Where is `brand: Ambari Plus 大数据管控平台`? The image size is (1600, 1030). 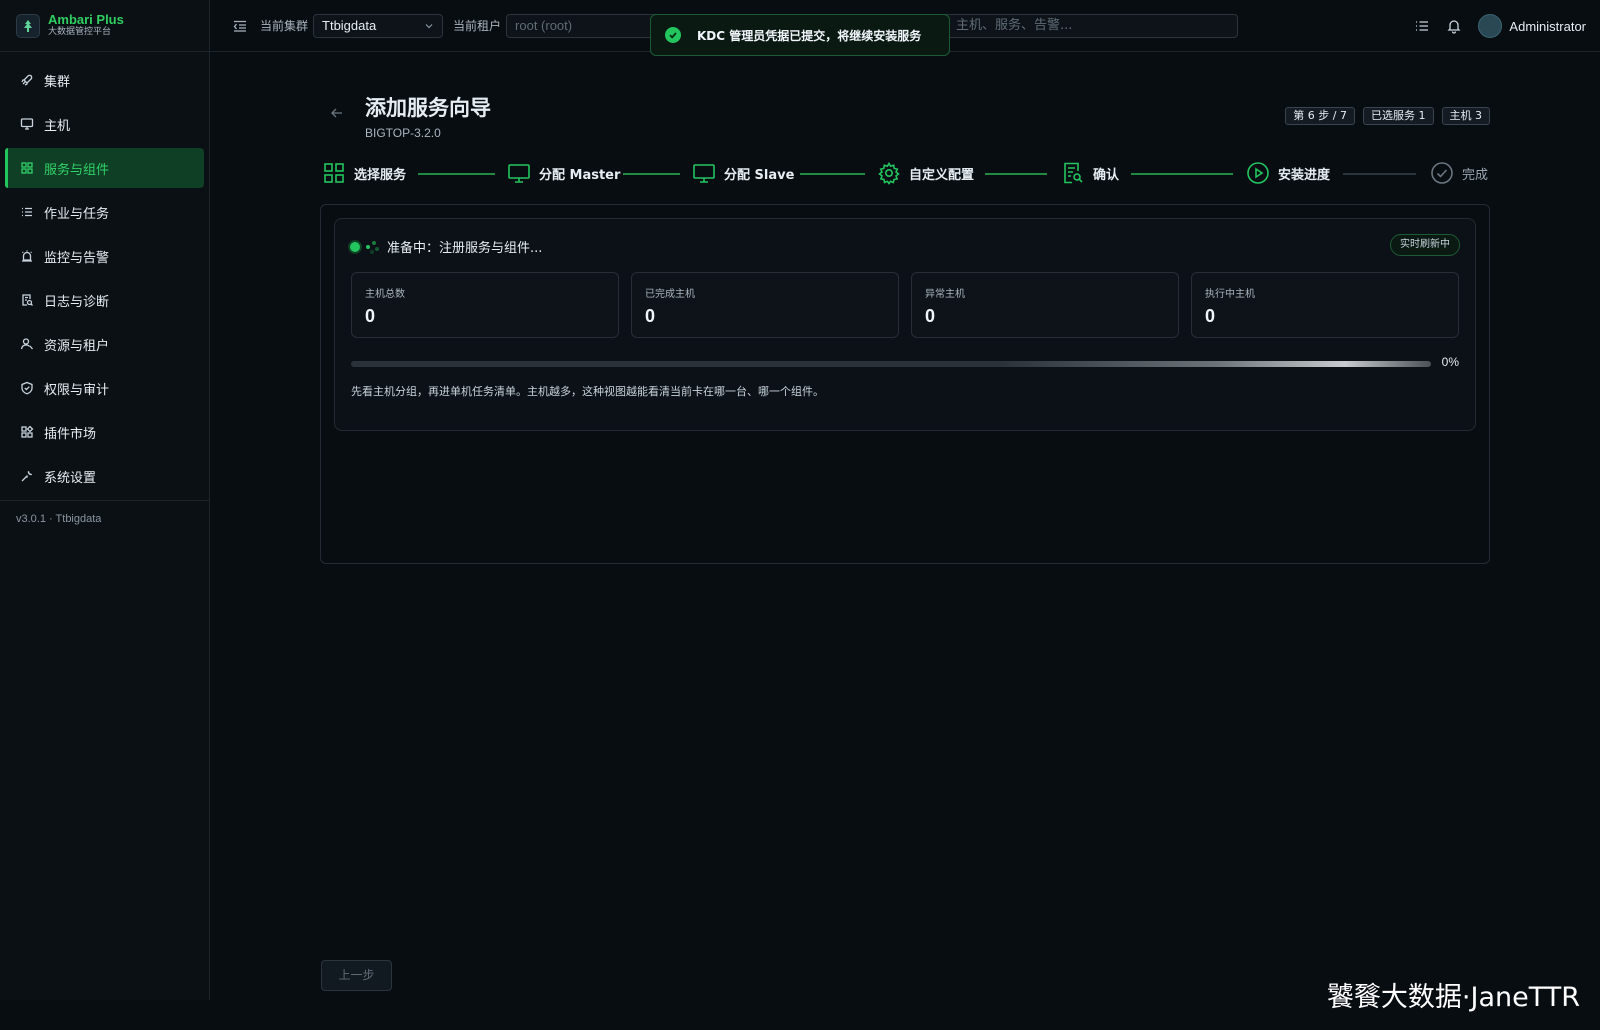
brand: Ambari Plus 大数据管控平台 is located at coordinates (104, 26).